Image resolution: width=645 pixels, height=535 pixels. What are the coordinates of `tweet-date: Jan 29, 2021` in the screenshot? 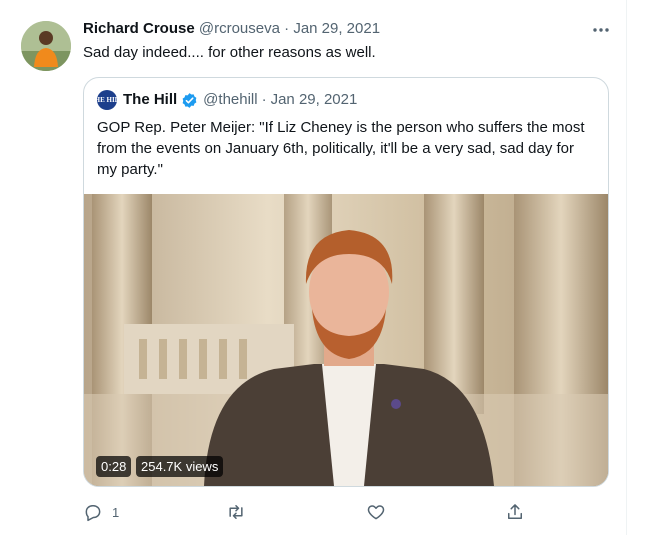 It's located at (336, 28).